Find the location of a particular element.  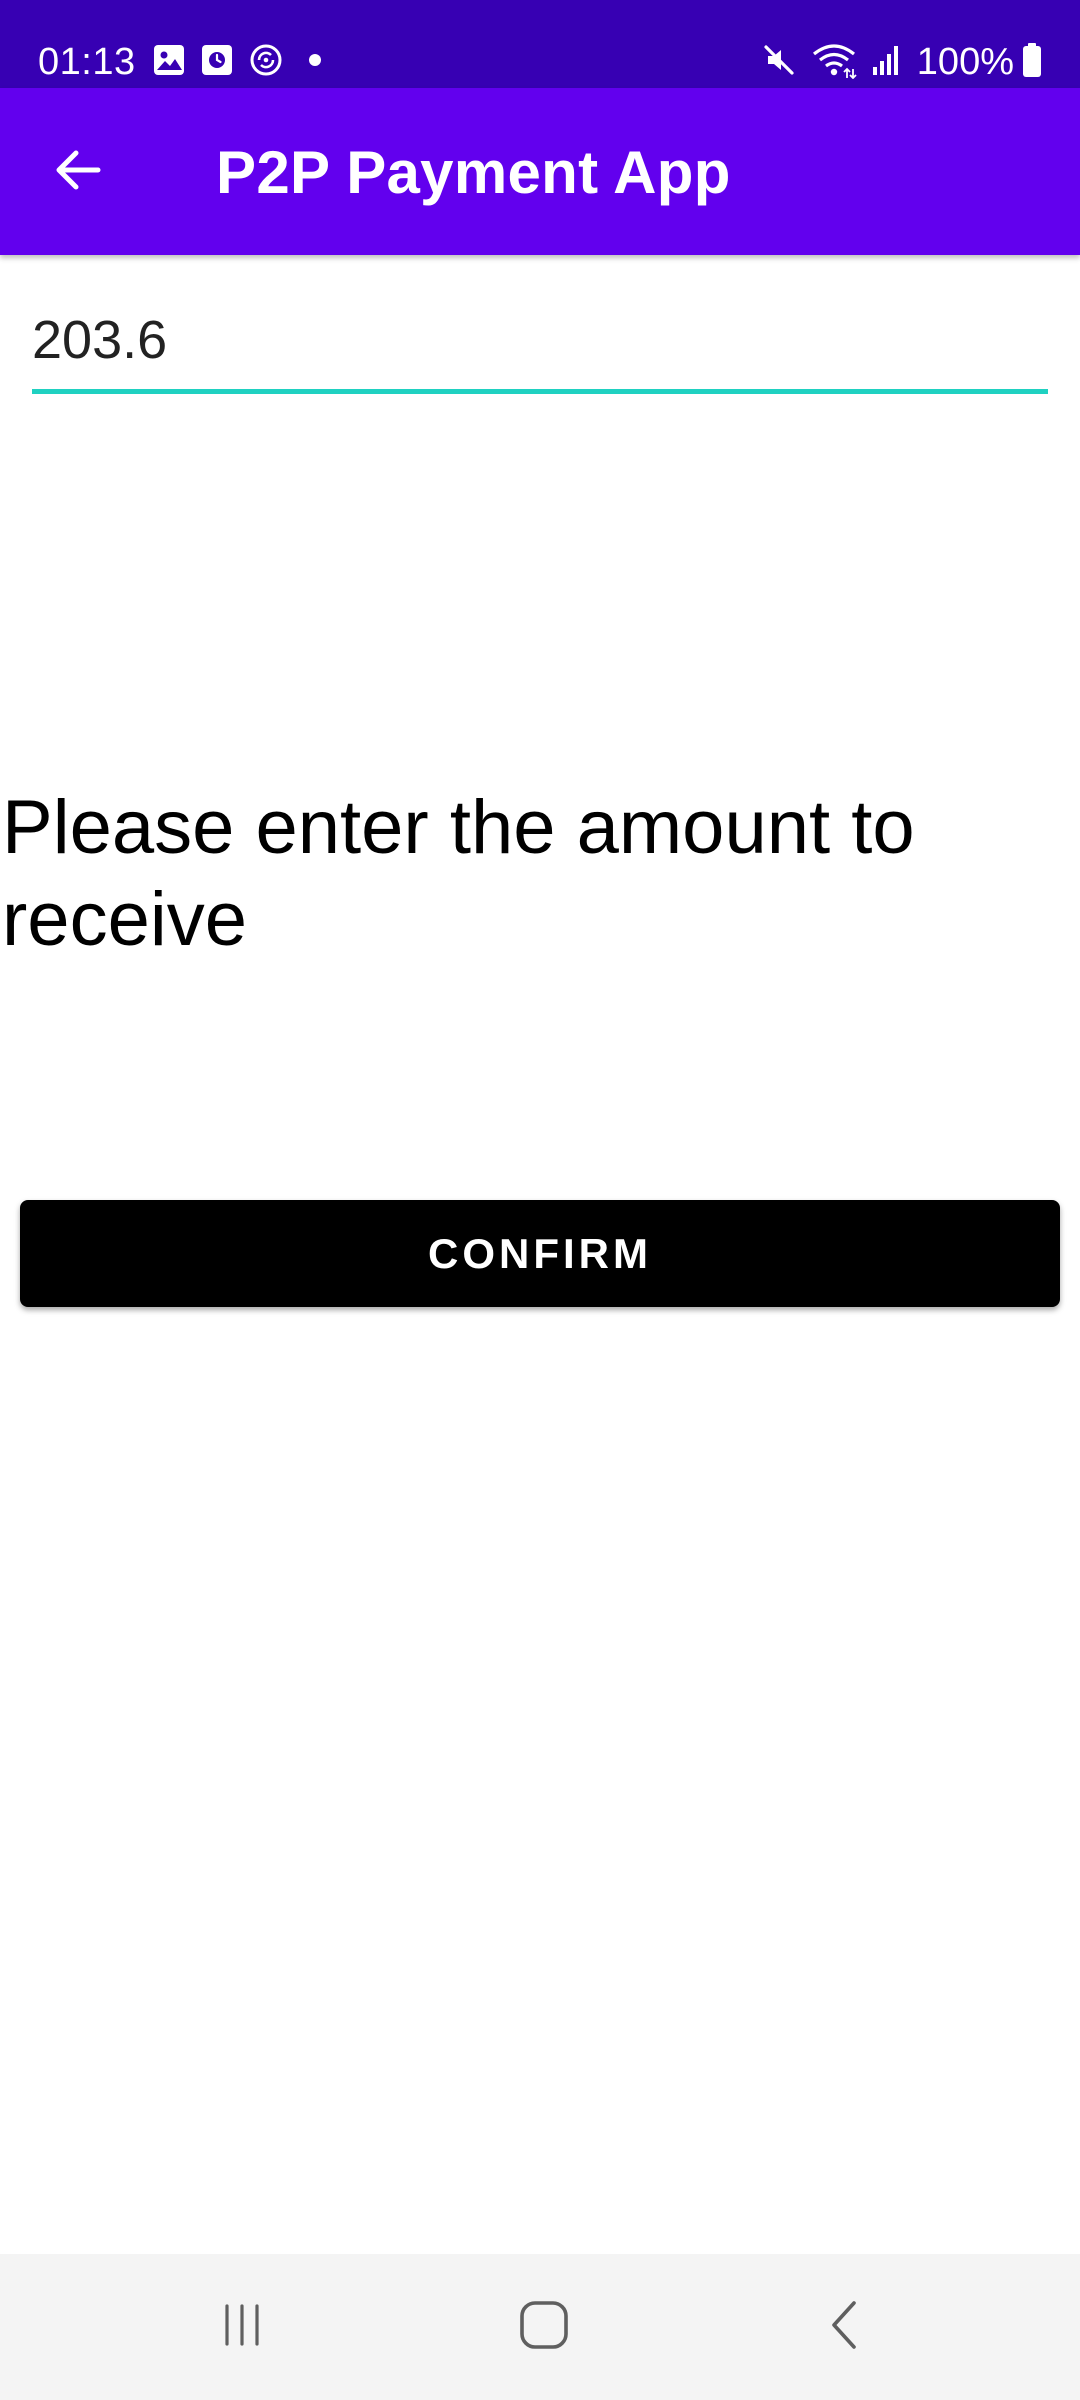

wifi-icon is located at coordinates (834, 62).